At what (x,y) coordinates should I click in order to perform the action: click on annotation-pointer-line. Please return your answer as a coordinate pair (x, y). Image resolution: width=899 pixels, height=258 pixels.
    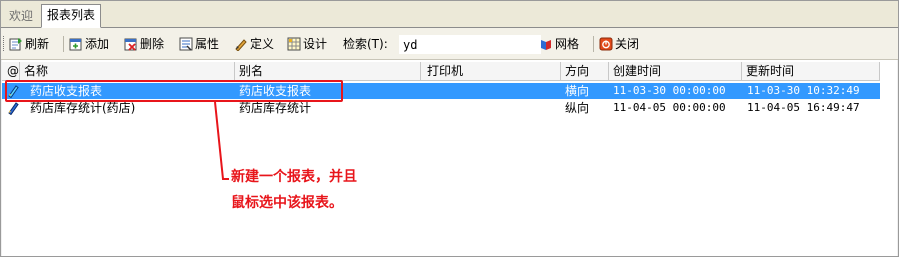
    Looking at the image, I should click on (221, 140).